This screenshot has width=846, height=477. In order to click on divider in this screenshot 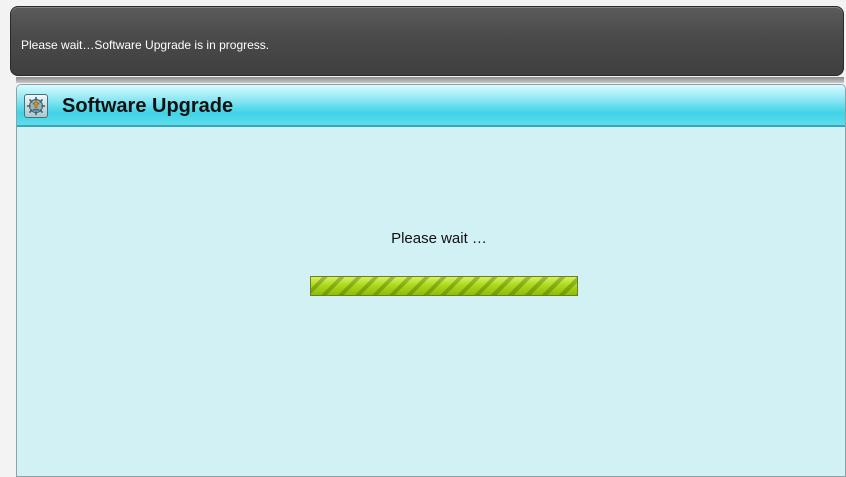, I will do `click(430, 80)`.